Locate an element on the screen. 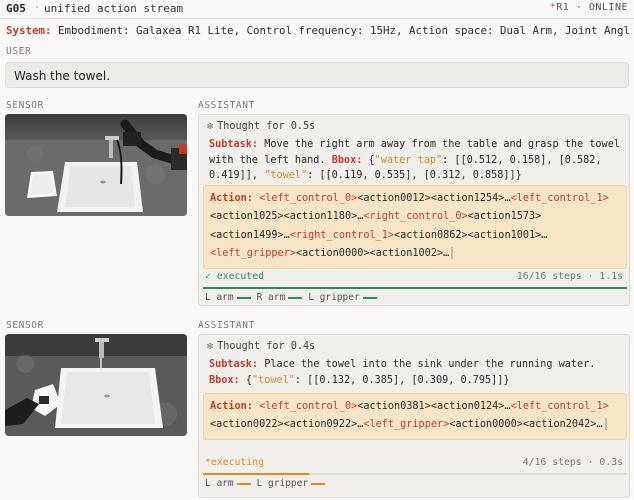 The image size is (634, 500). status-text: ONLINE is located at coordinates (608, 7).